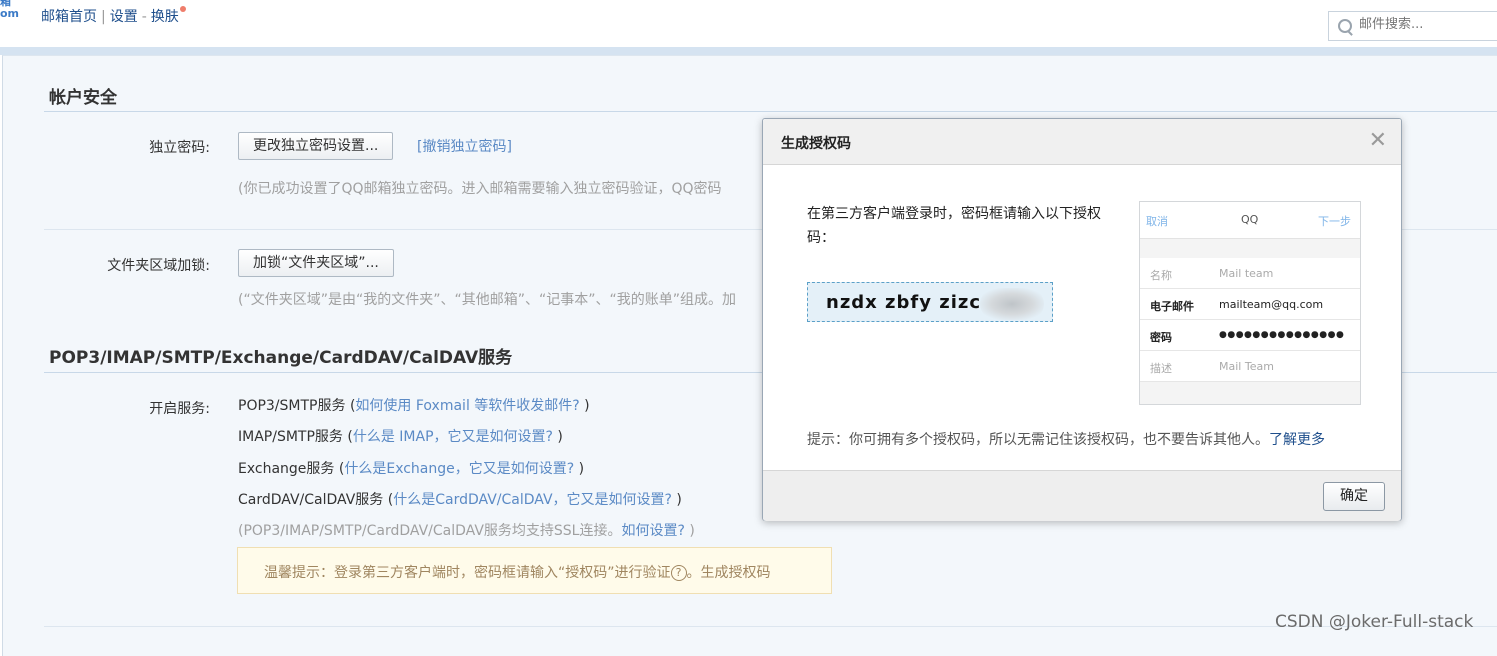  I want to click on service-imap-smtp: IMAP/SMTP服务 (什么是 IMAP，它又是如何设置? ), so click(400, 436).